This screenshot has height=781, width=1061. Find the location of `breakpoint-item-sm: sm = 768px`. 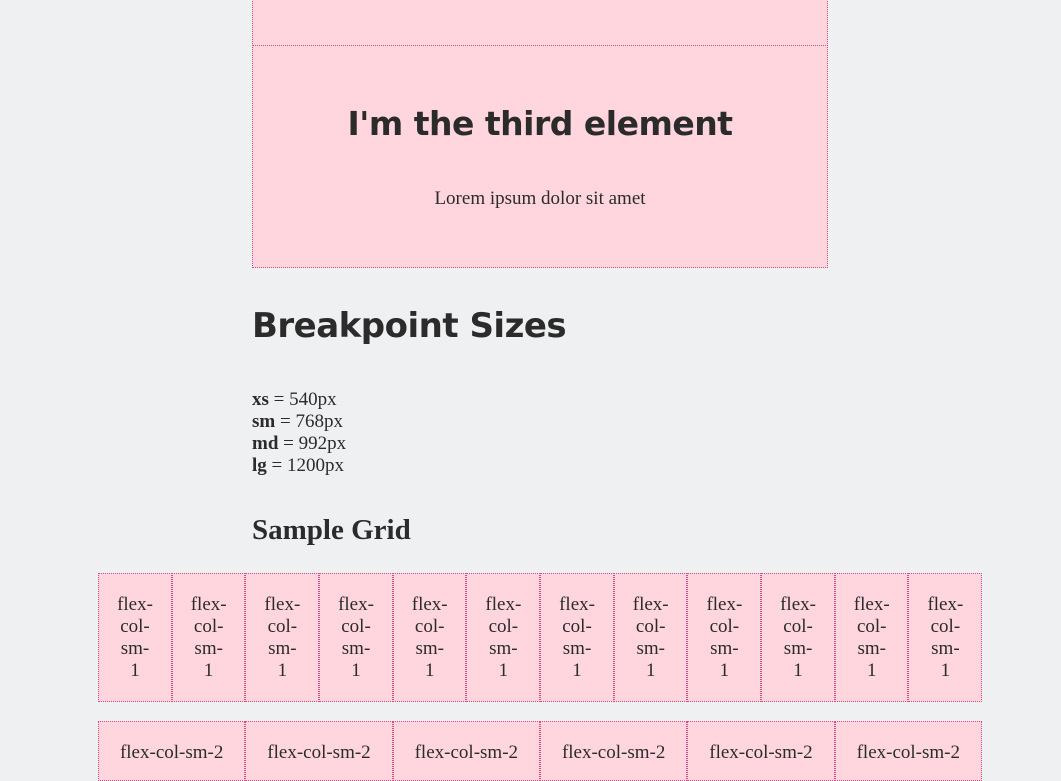

breakpoint-item-sm: sm = 768px is located at coordinates (299, 422).